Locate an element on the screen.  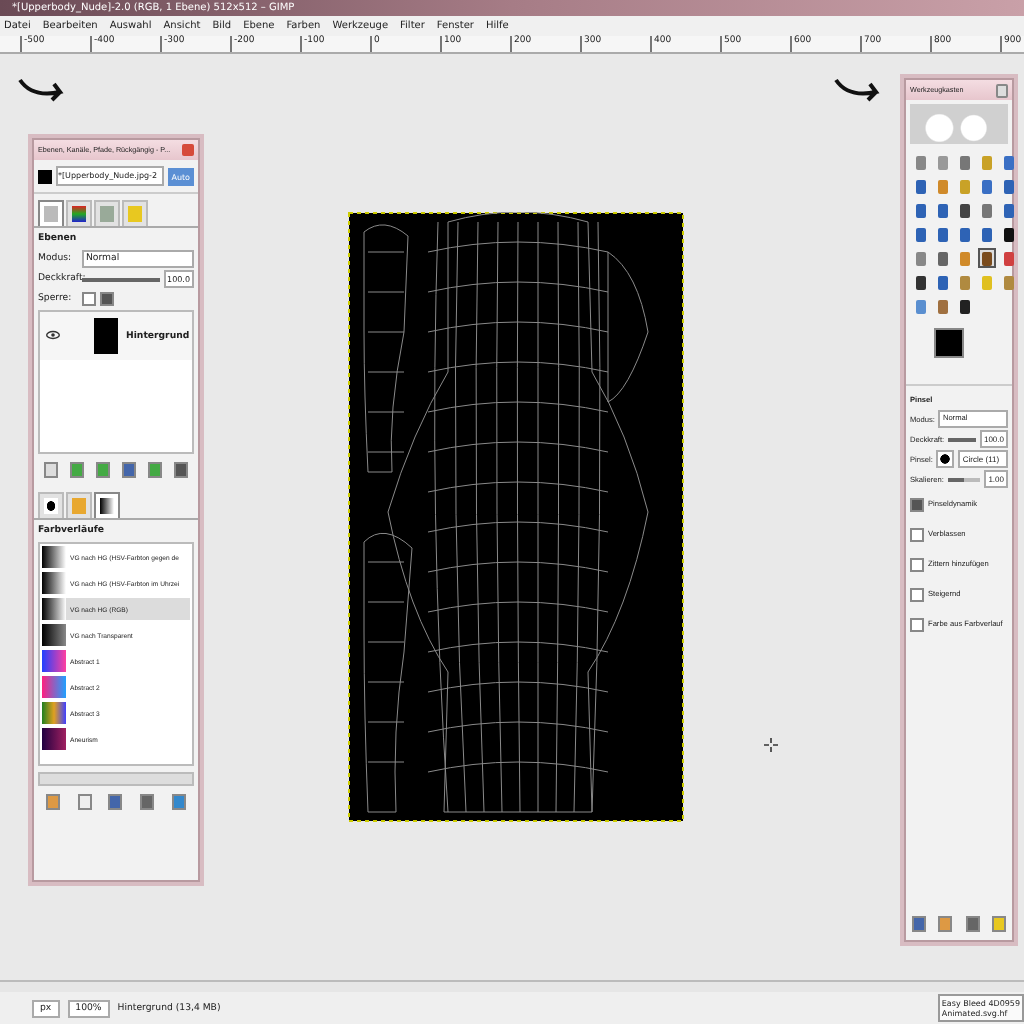
image-thumbnail is located at coordinates (45, 176).